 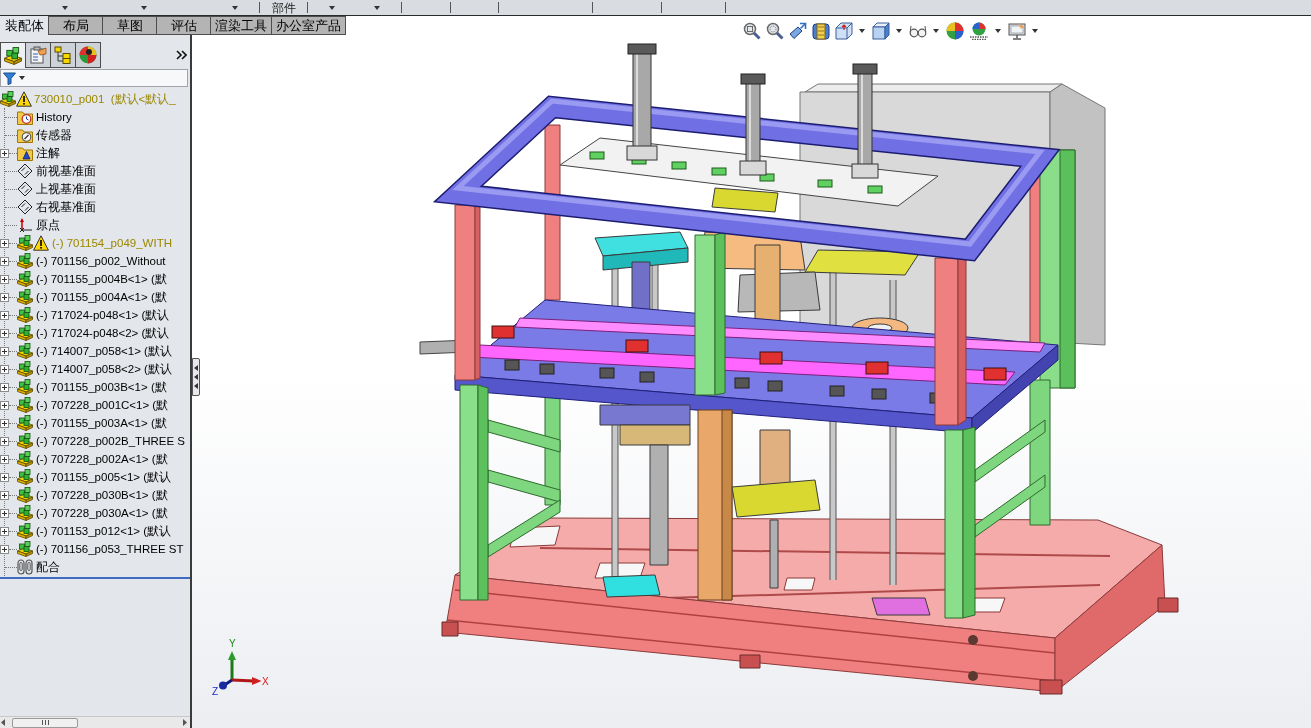 What do you see at coordinates (185, 722) in the screenshot?
I see `right-arrow-icon` at bounding box center [185, 722].